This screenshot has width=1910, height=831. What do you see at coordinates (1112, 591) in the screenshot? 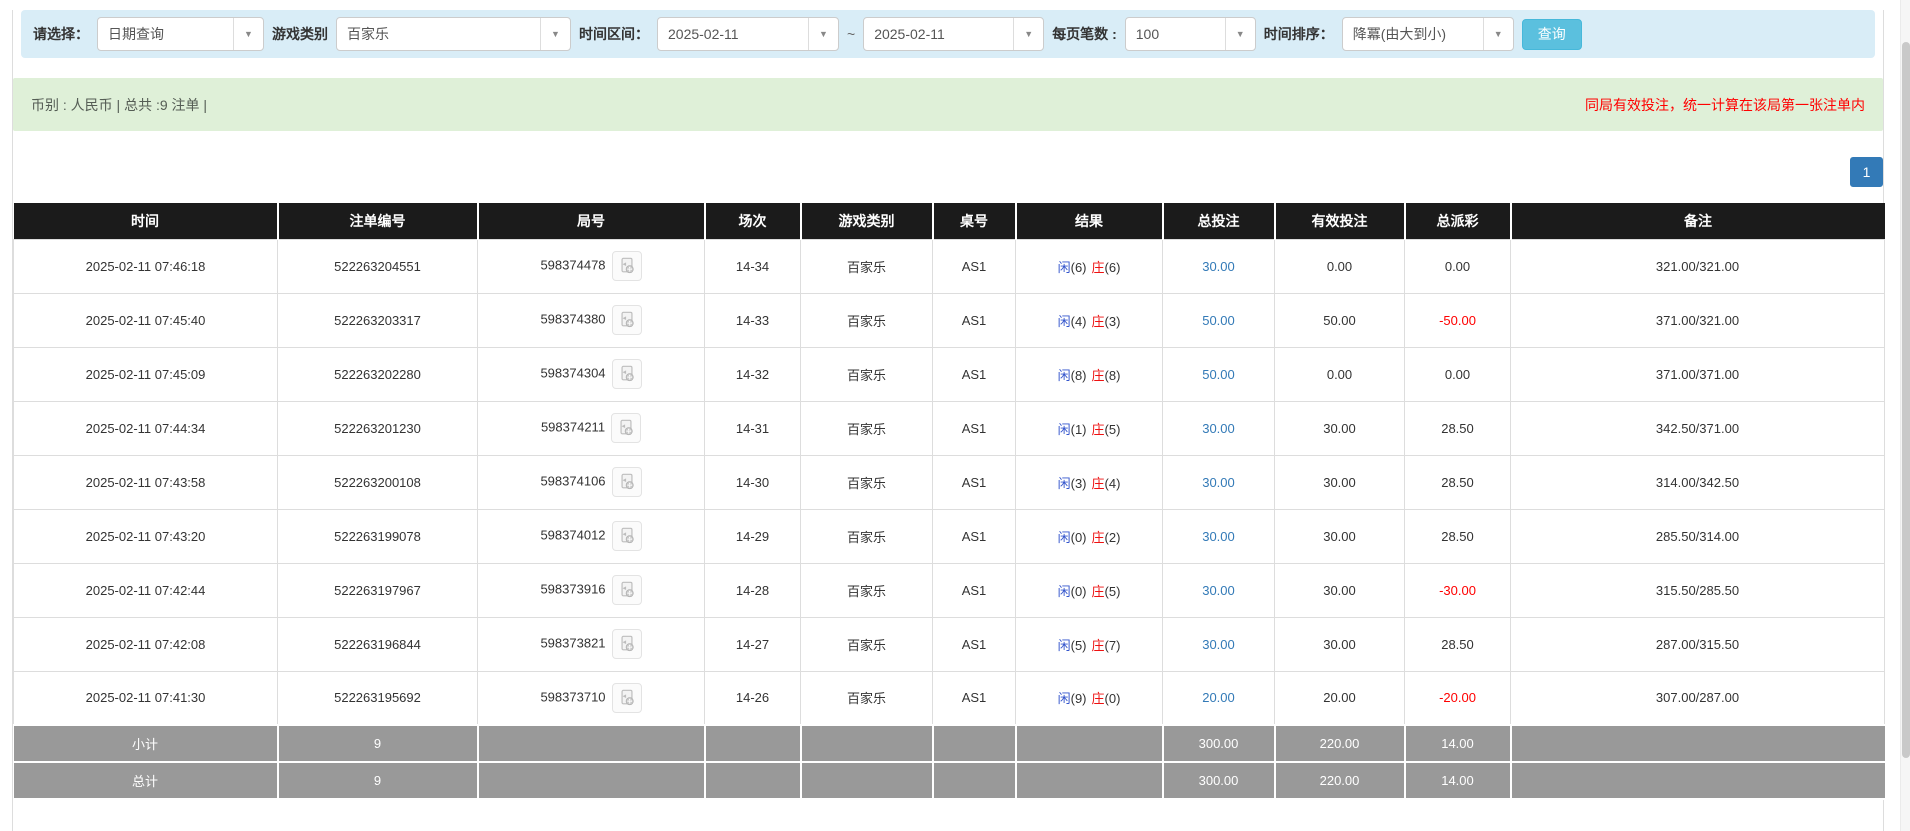
I see `banker-result-score: (5)` at bounding box center [1112, 591].